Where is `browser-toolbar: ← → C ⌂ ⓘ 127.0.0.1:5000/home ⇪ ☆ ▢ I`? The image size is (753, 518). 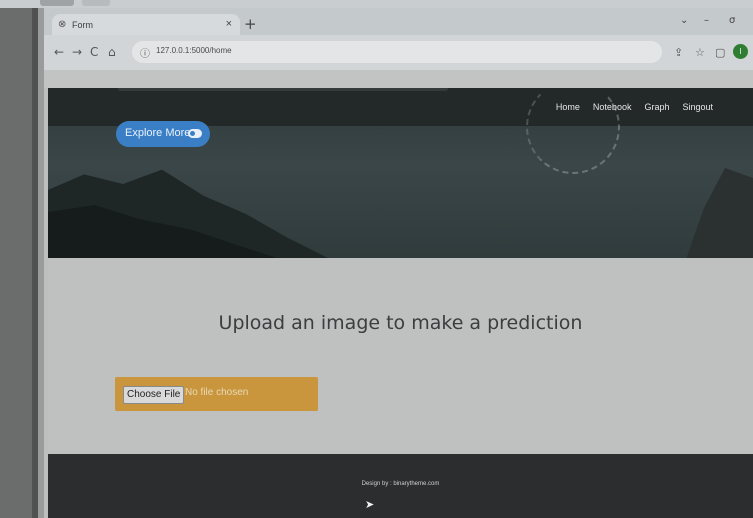 browser-toolbar: ← → C ⌂ ⓘ 127.0.0.1:5000/home ⇪ ☆ ▢ I is located at coordinates (398, 52).